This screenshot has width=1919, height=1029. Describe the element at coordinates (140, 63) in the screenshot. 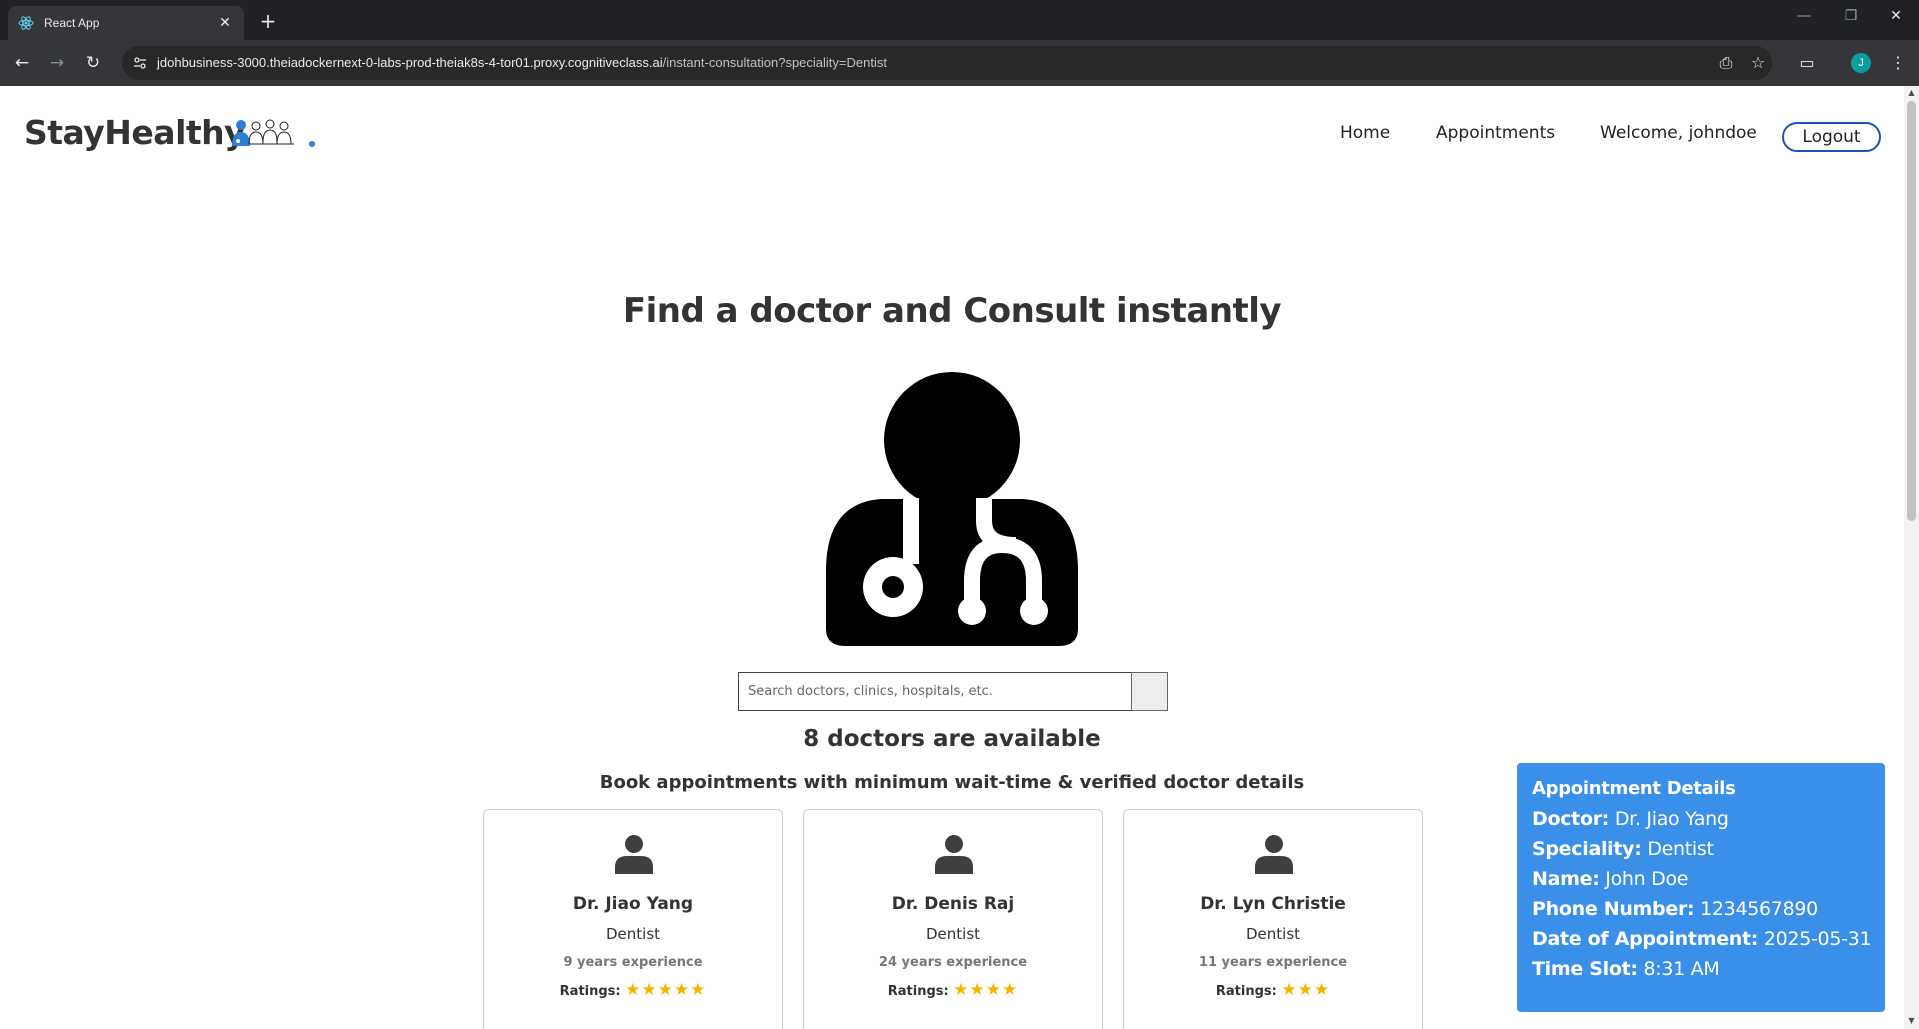

I see `site-info-icon` at that location.